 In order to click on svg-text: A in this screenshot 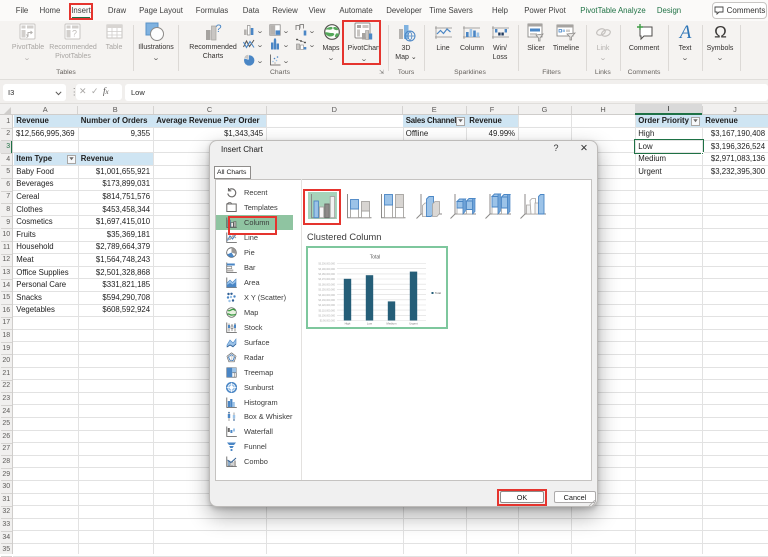, I will do `click(685, 32)`.